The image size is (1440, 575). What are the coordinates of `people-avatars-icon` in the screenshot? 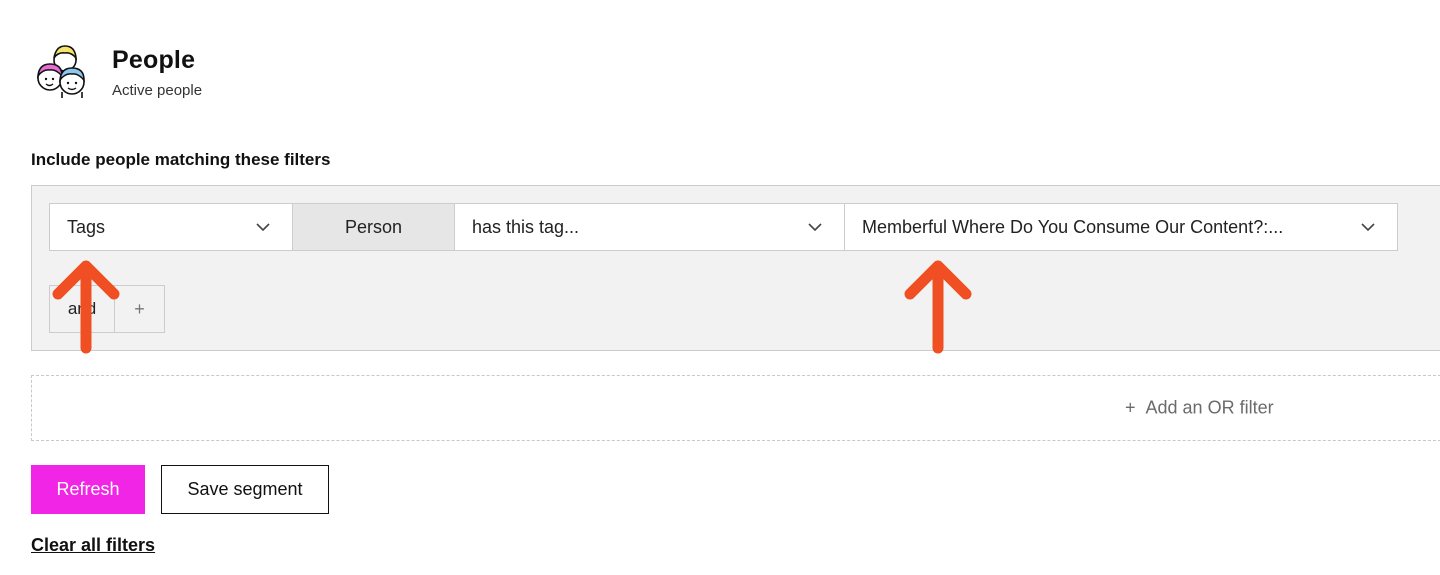 It's located at (60, 71).